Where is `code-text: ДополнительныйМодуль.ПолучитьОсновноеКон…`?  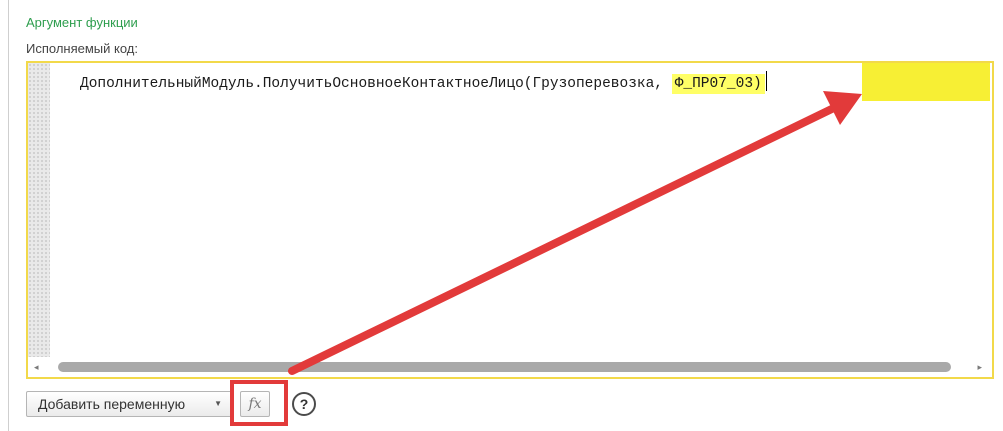 code-text: ДополнительныйМодуль.ПолучитьОсновноеКон… is located at coordinates (376, 84).